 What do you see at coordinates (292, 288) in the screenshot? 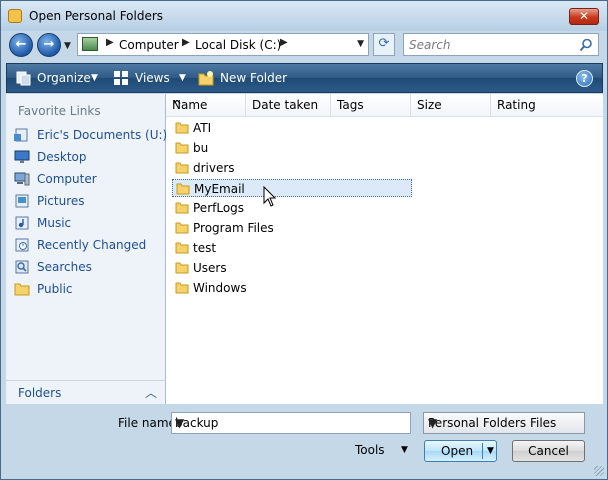
I see `list-item: Windows` at bounding box center [292, 288].